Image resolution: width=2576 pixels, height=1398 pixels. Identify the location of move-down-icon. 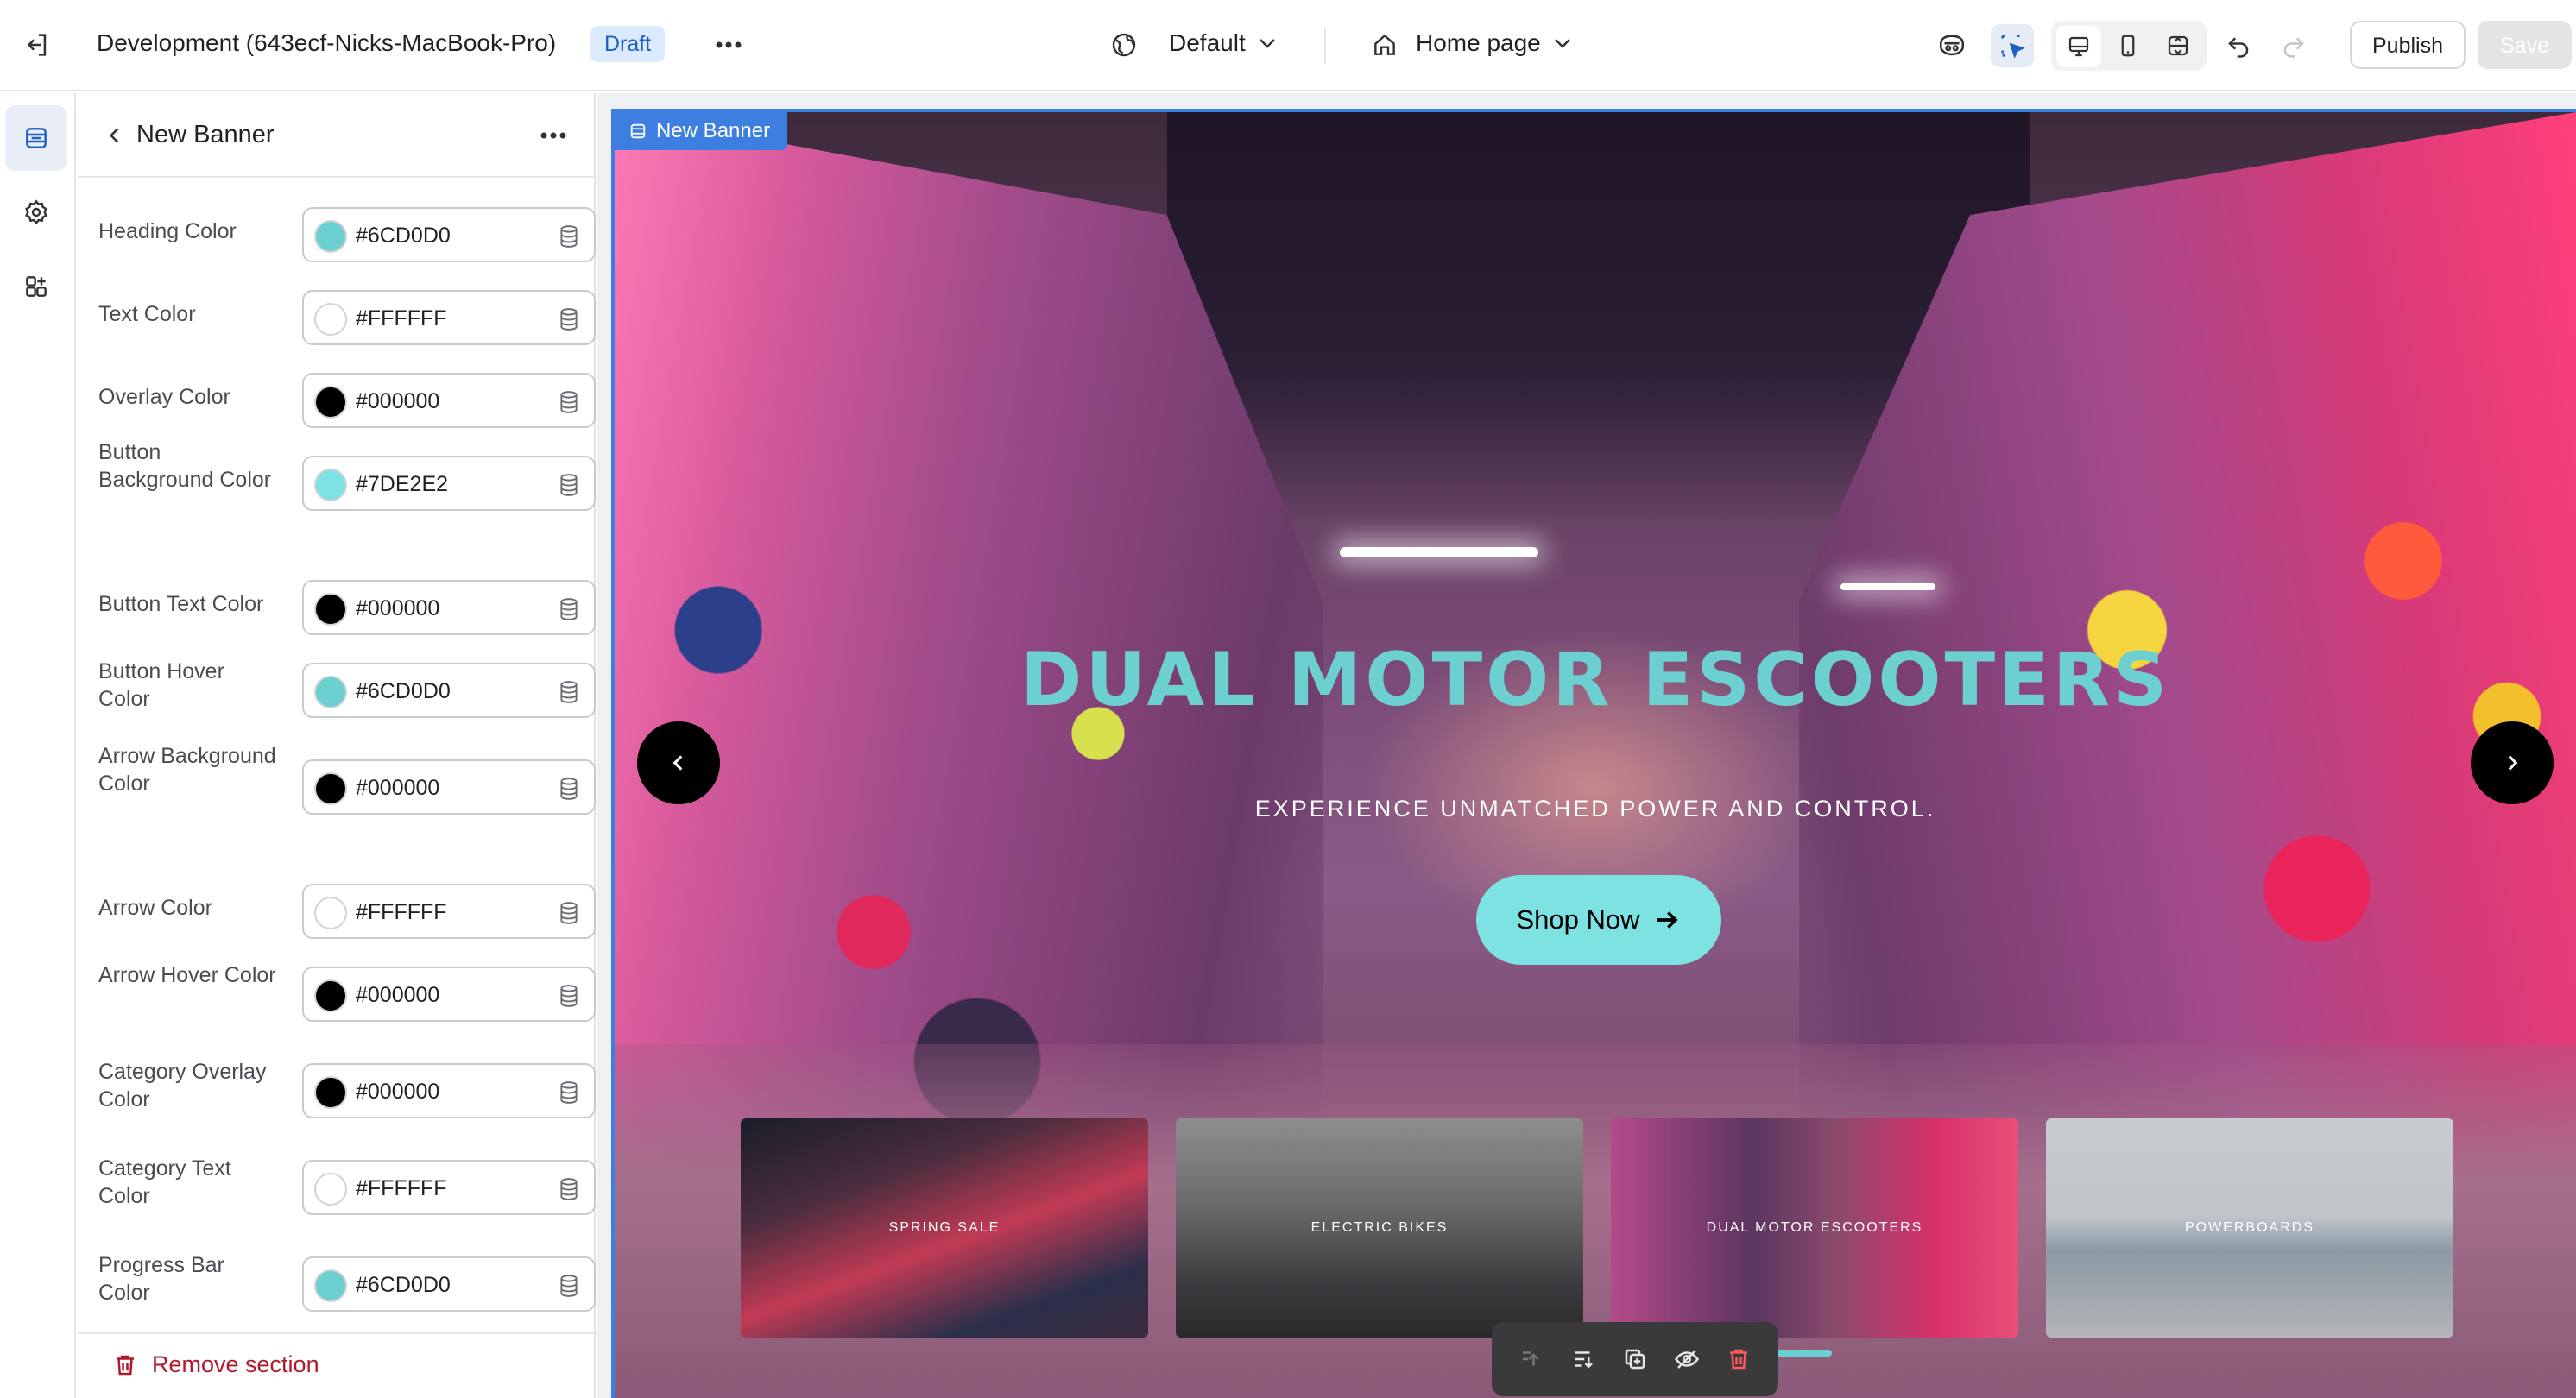
(1583, 1359).